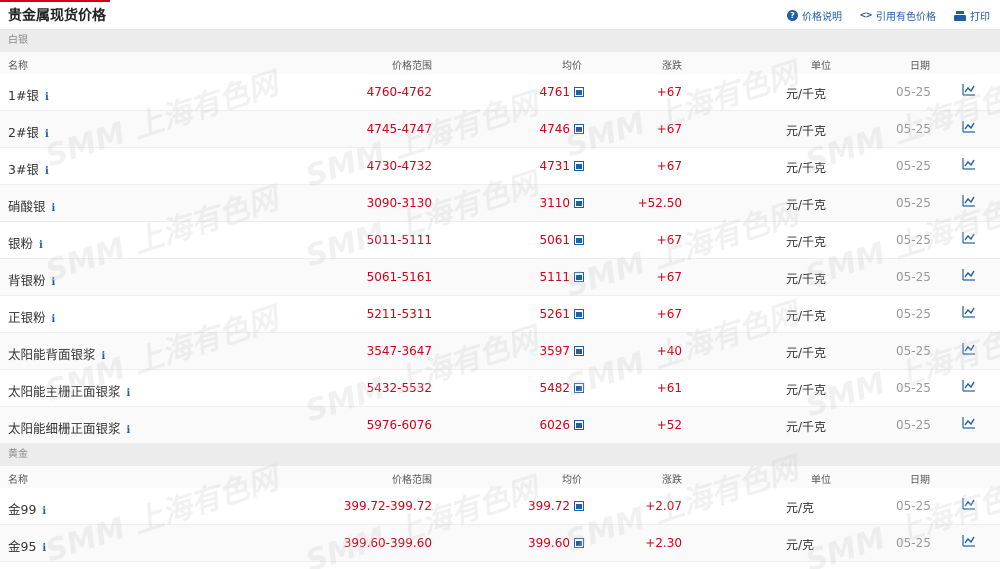 Image resolution: width=1000 pixels, height=569 pixels. I want to click on average-price: 5061, so click(561, 240).